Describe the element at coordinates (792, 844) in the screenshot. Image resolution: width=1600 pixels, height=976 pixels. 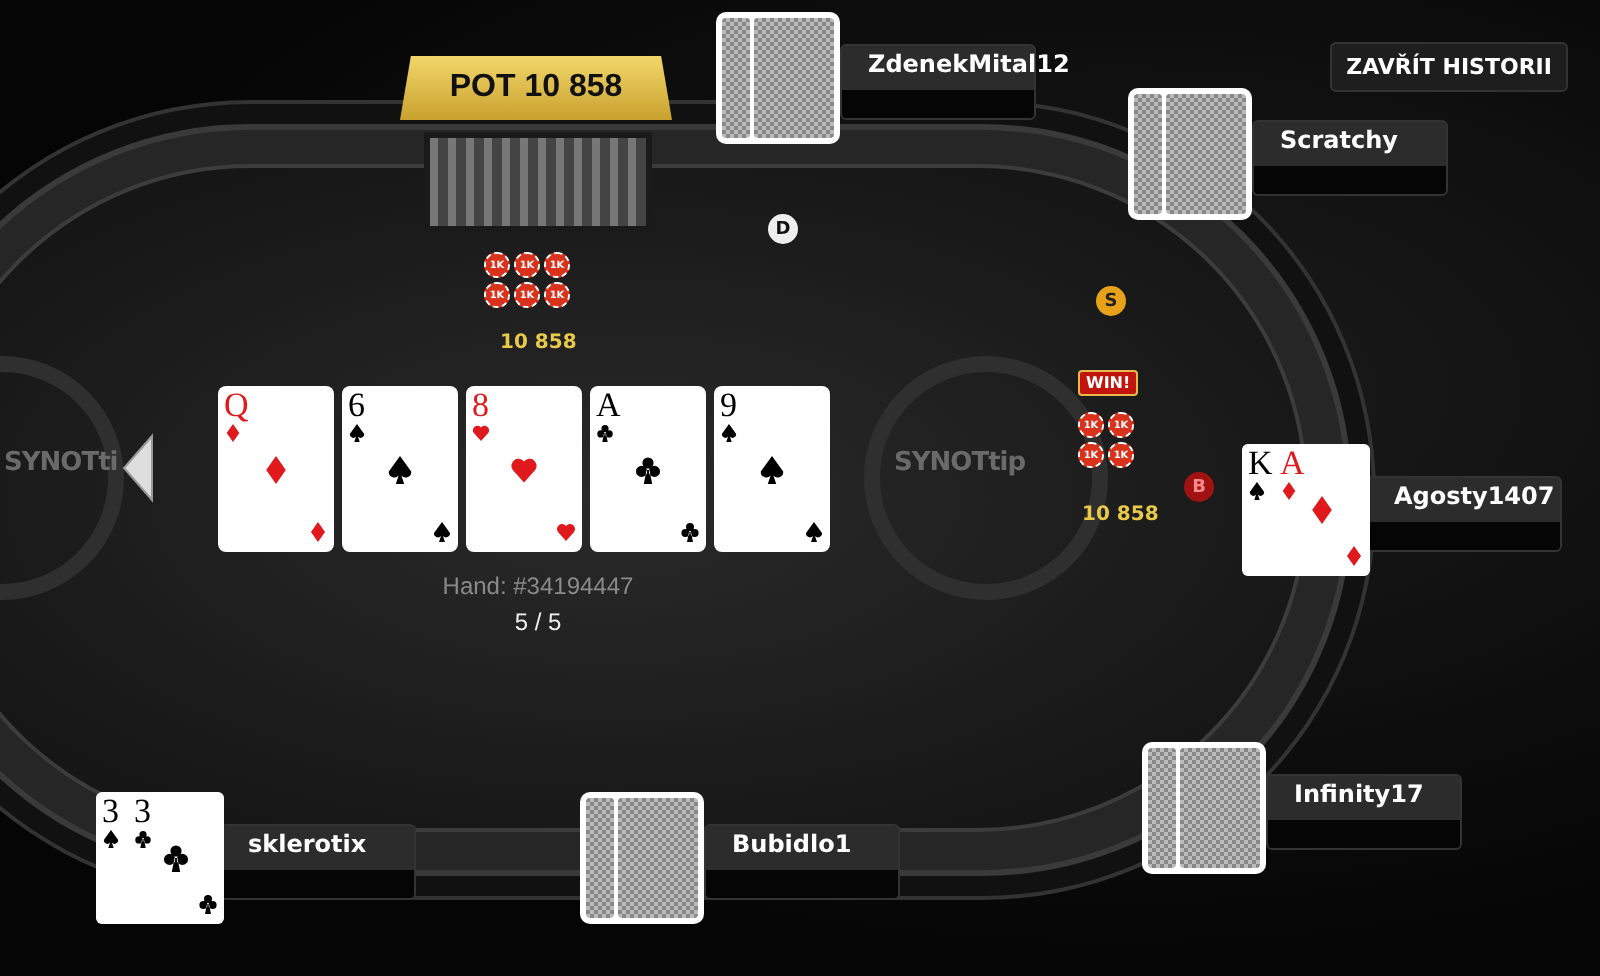
I see `player-name: Bubidlo1` at that location.